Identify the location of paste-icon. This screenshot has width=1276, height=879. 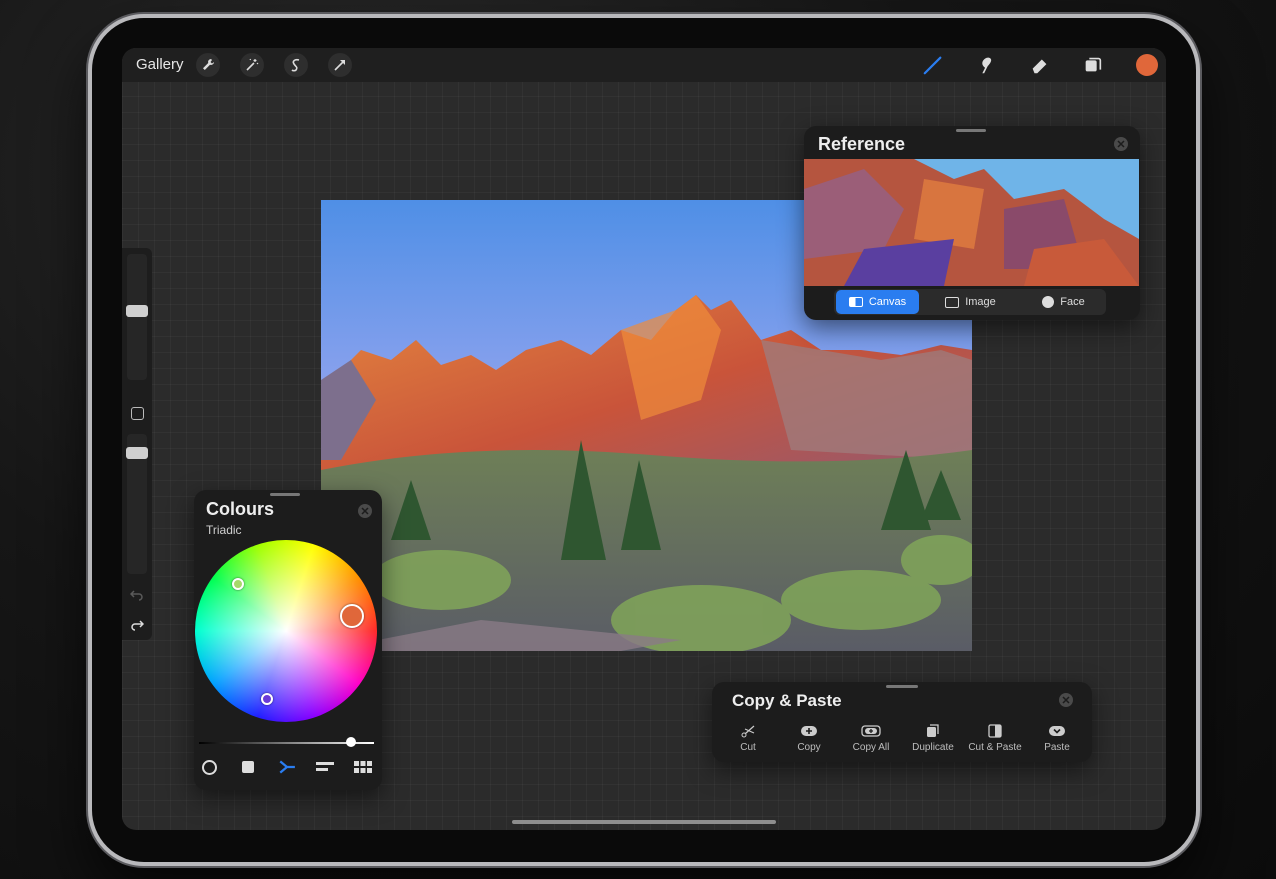
(1057, 731).